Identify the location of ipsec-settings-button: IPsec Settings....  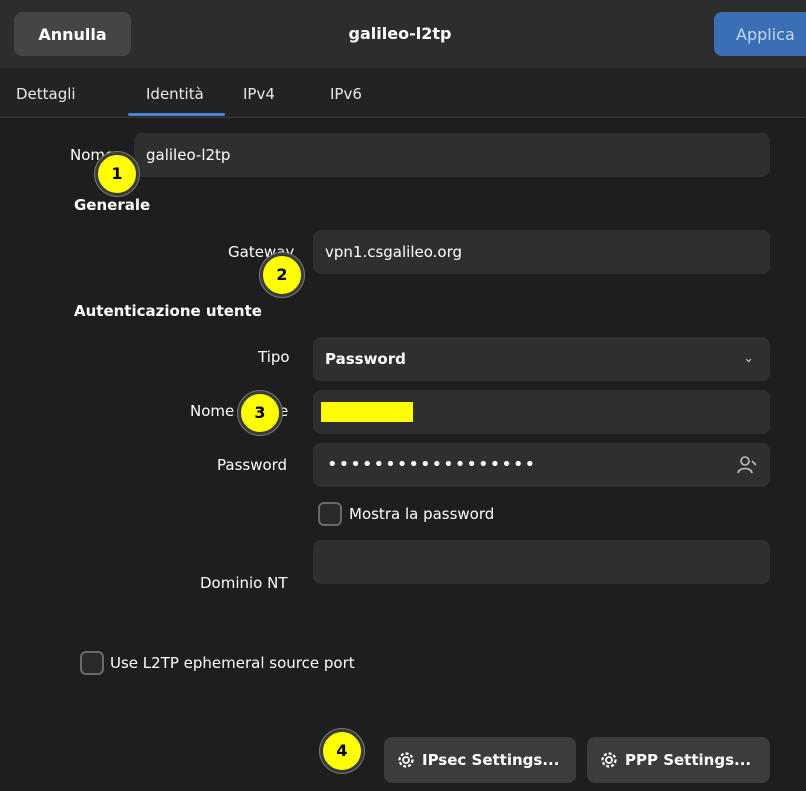
(480, 760).